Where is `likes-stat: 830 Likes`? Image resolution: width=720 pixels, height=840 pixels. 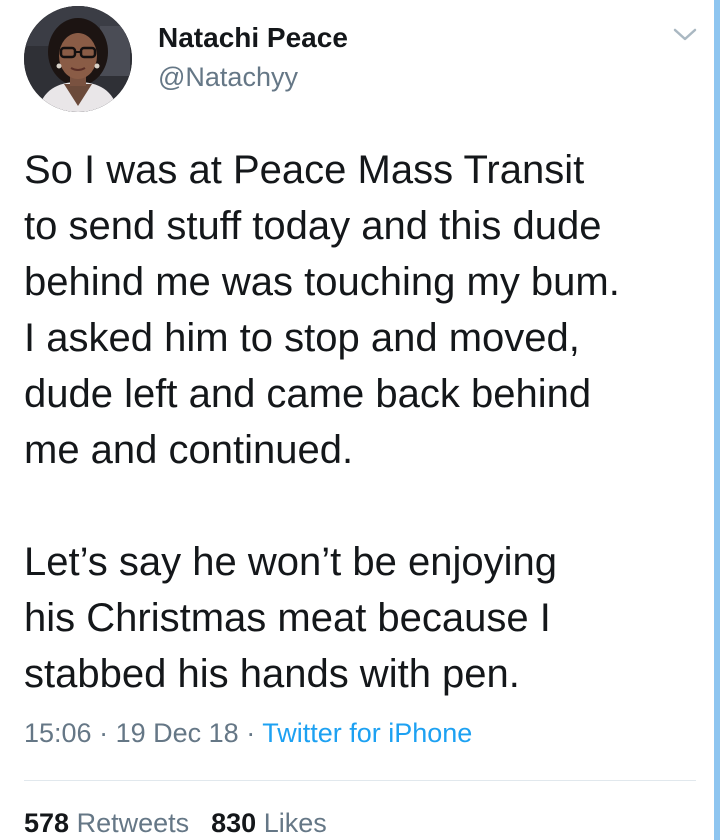
likes-stat: 830 Likes is located at coordinates (269, 823).